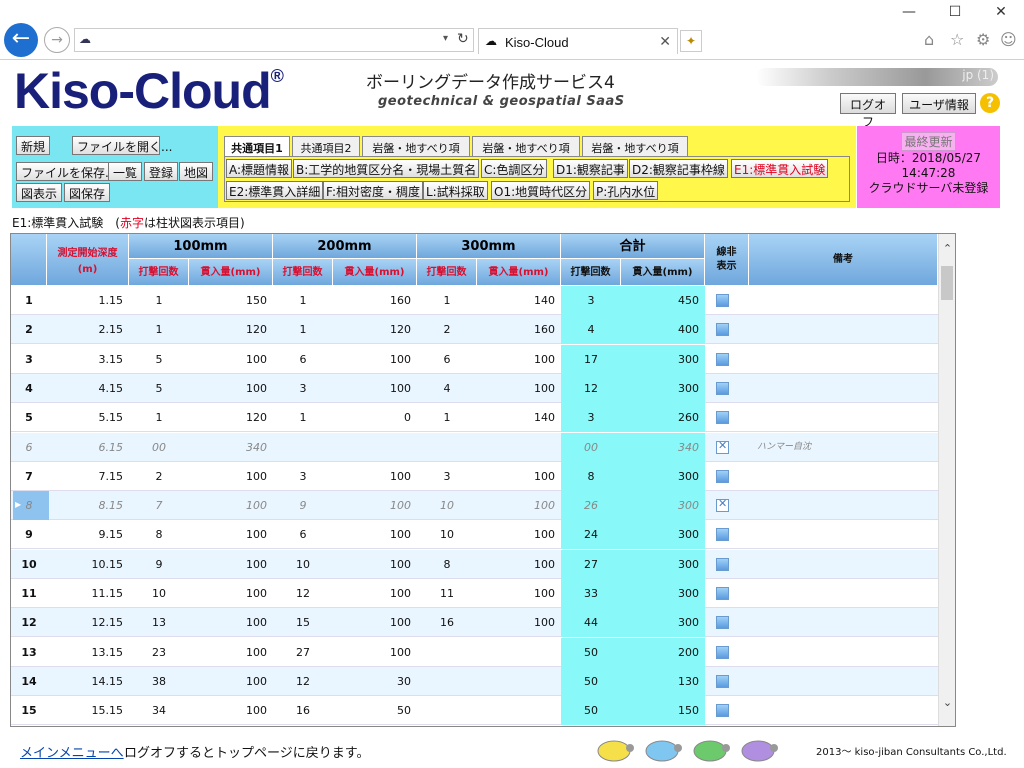 This screenshot has height=768, width=1024. I want to click on cell-p2: 30, so click(375, 681).